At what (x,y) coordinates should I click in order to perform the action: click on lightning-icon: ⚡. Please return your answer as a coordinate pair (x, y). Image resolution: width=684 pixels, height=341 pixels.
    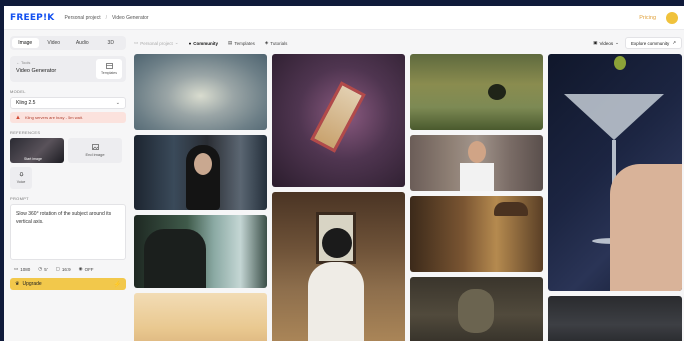
    Looking at the image, I should click on (117, 284).